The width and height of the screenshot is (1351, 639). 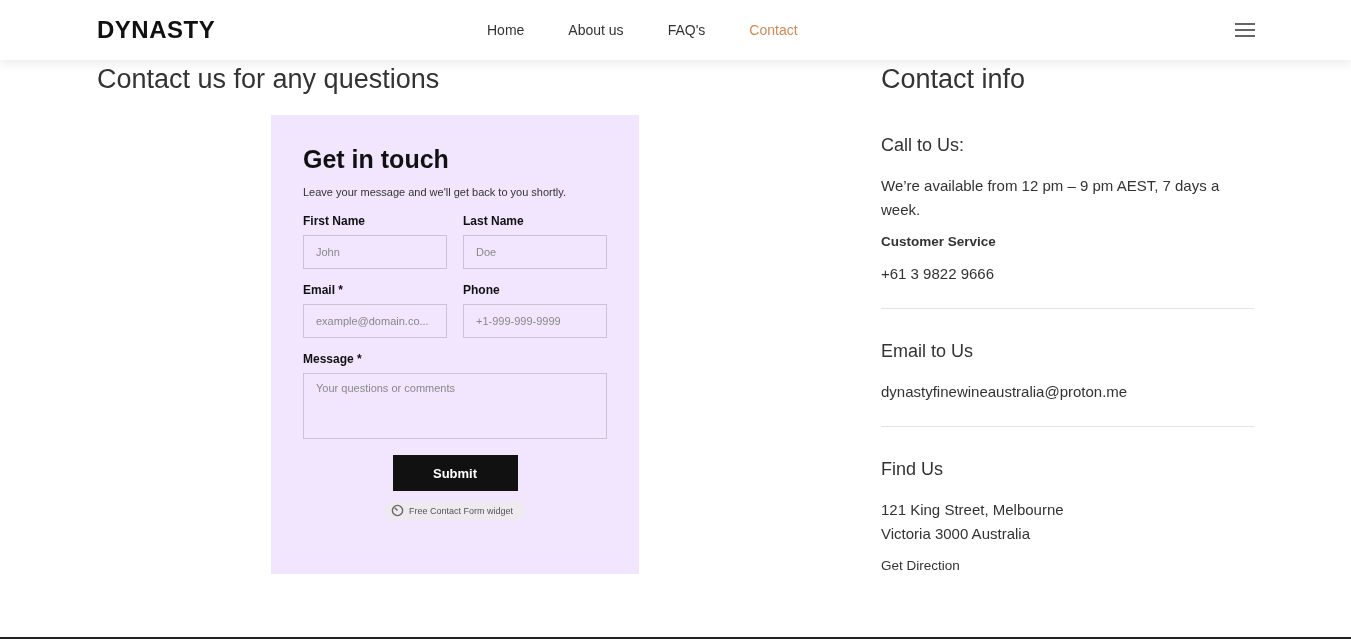 I want to click on widget-credit-link: Free Contact Form widget, so click(x=455, y=510).